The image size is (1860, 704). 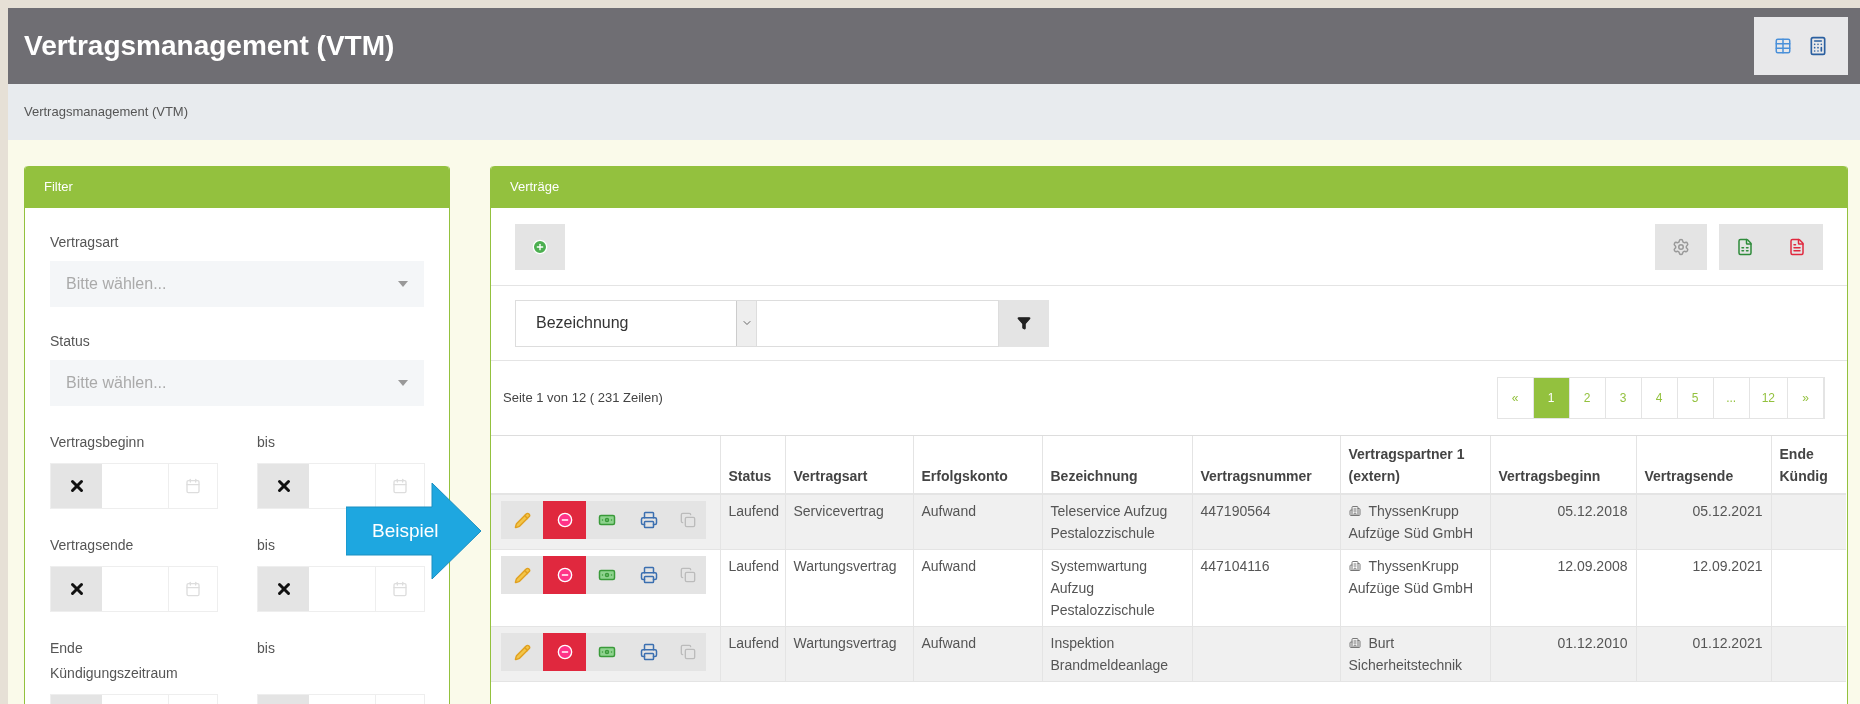 I want to click on column-header: Vertragsende, so click(x=1703, y=476).